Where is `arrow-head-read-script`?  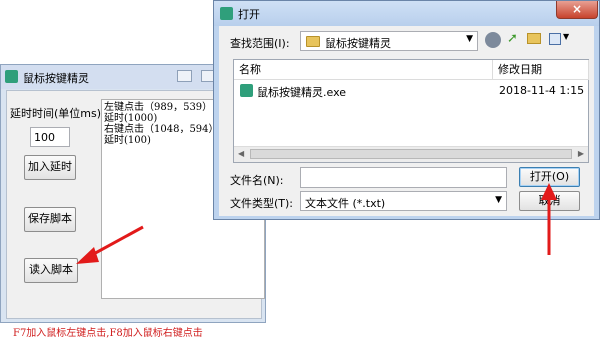
arrow-head-read-script is located at coordinates (87, 255).